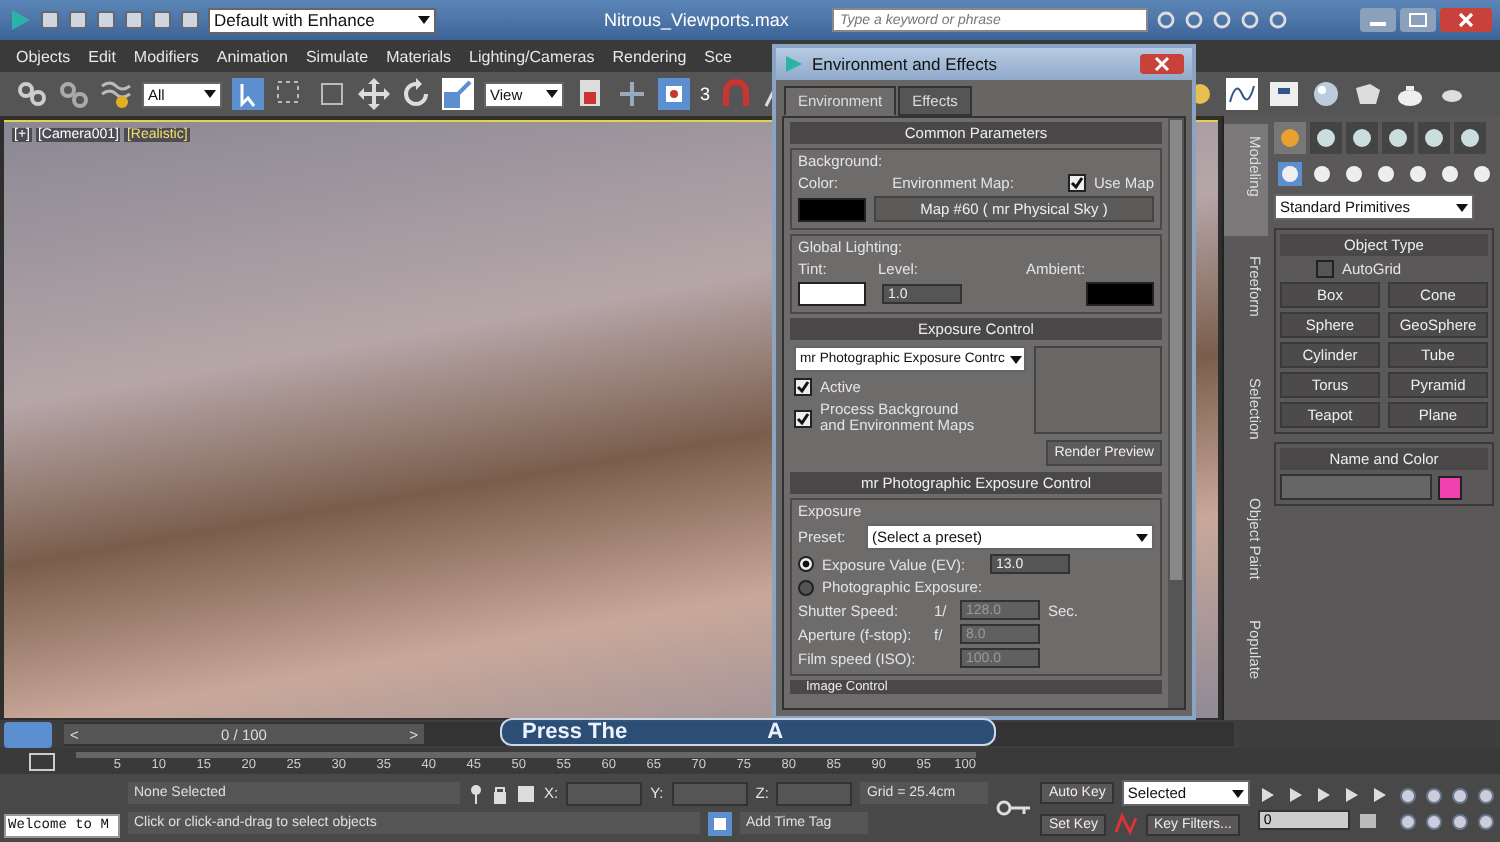 Image resolution: width=1500 pixels, height=842 pixels. Describe the element at coordinates (1378, 20) in the screenshot. I see `minimize-icon` at that location.